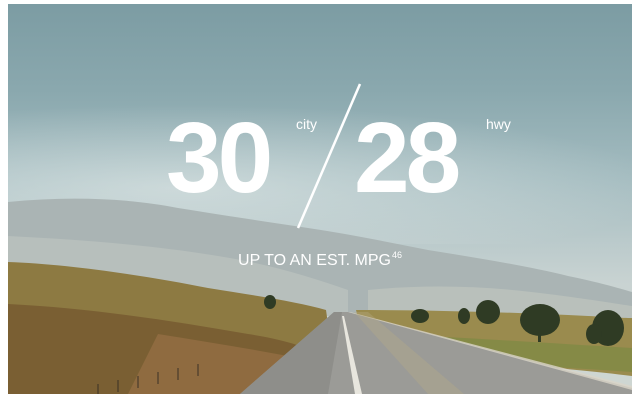  I want to click on city-mpg-value: 30, so click(219, 158).